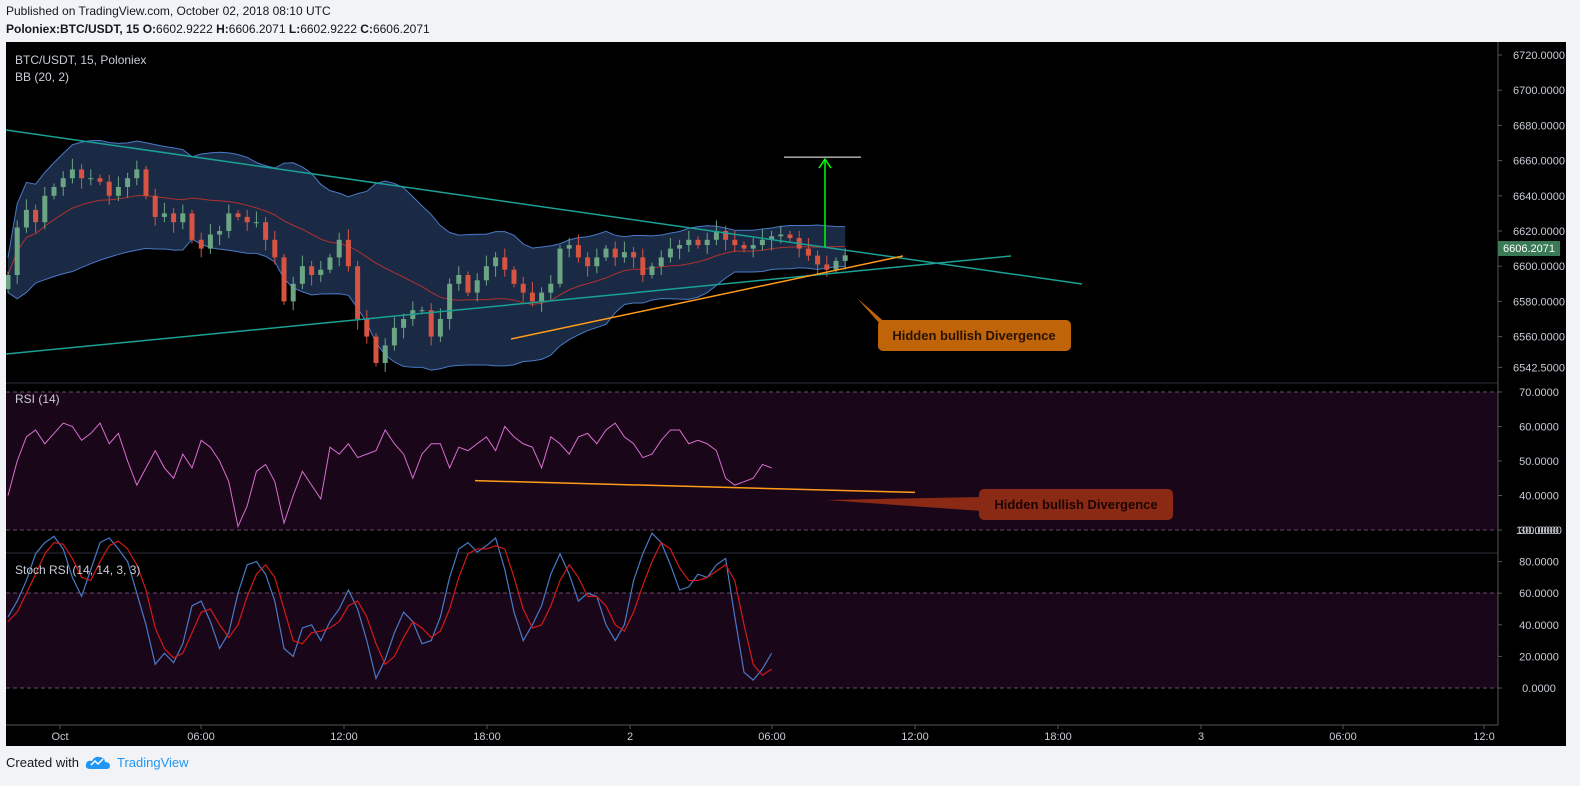  Describe the element at coordinates (1075, 504) in the screenshot. I see `callout-rsi-text: Hidden bullish Divergence` at that location.